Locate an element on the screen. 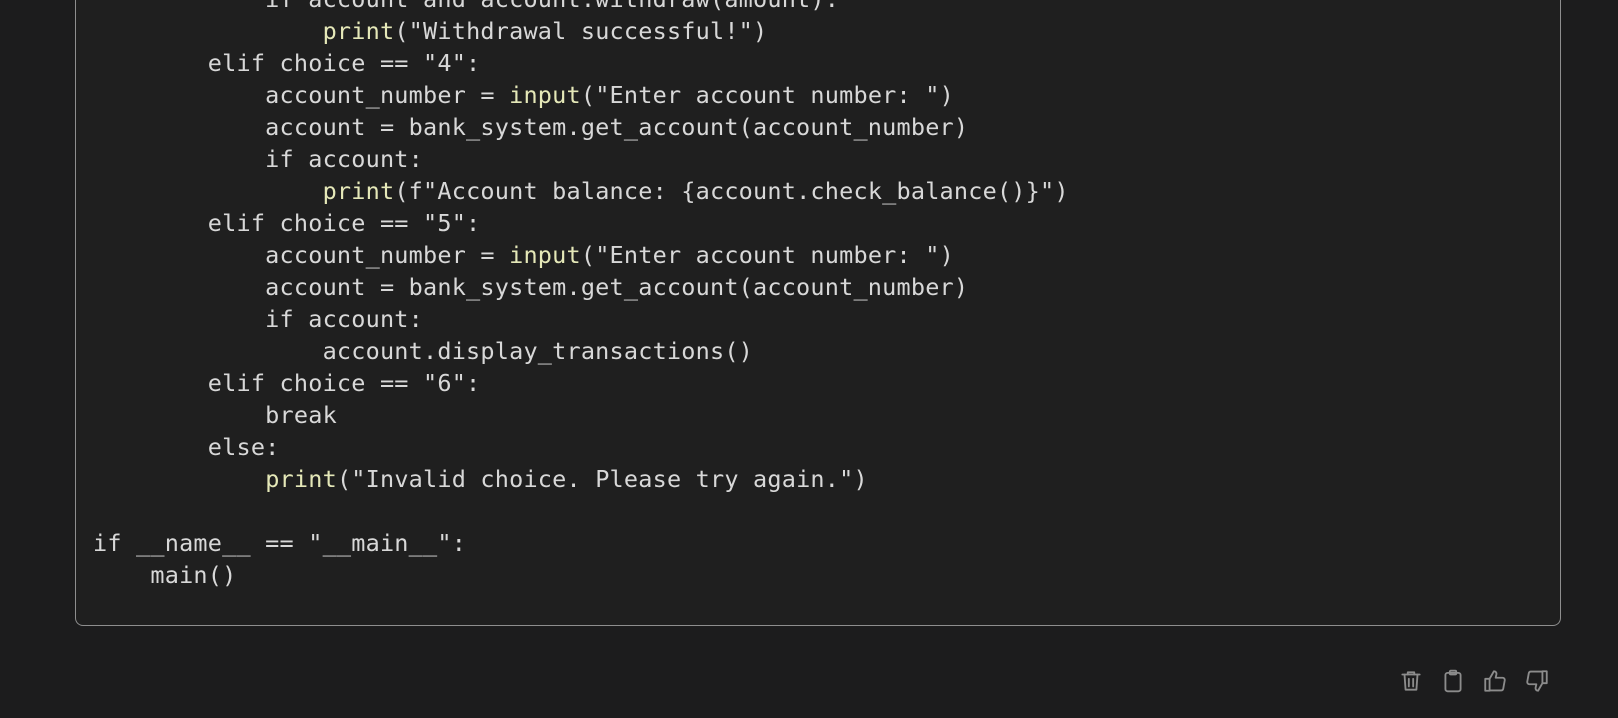 Image resolution: width=1618 pixels, height=718 pixels. code-line: if __name__ == "__main__": is located at coordinates (279, 543).